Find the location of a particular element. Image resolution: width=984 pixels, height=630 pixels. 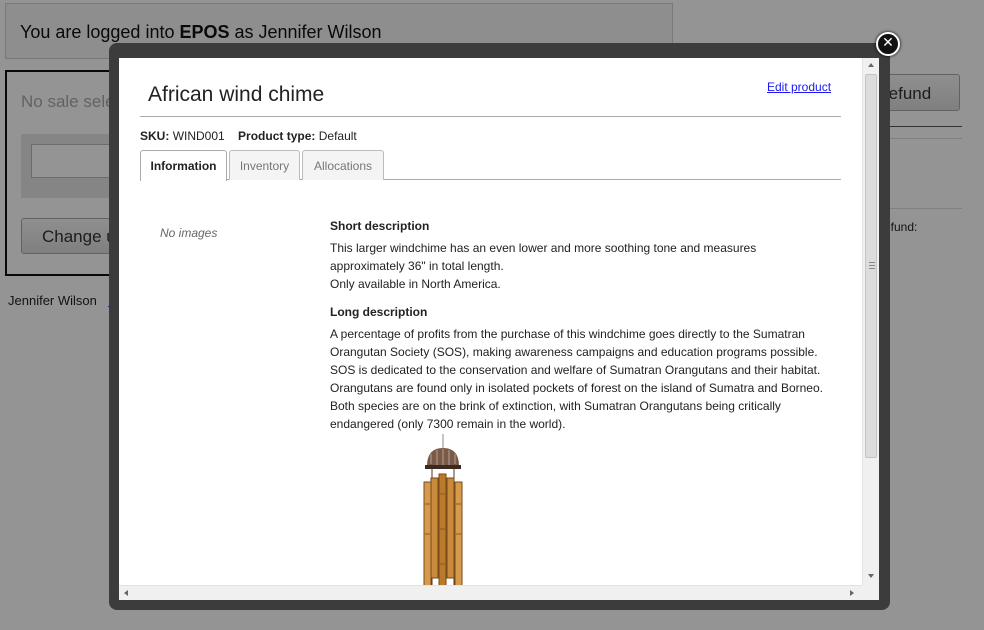

scrollbar-corner is located at coordinates (870, 592).